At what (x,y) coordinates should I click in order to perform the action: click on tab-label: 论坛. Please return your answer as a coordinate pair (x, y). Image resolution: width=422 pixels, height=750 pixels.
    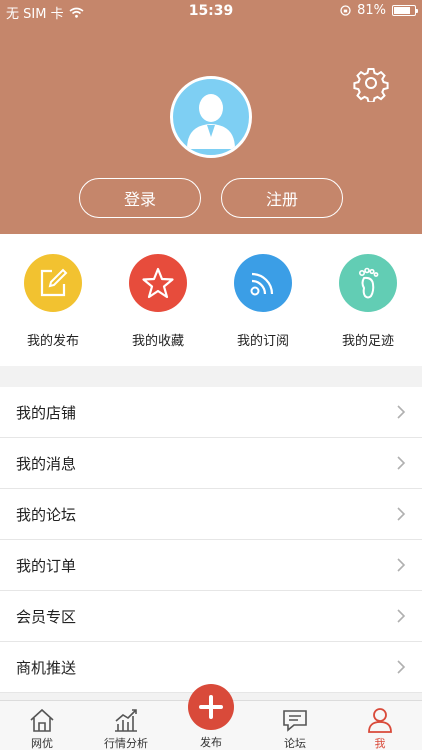
    Looking at the image, I should click on (295, 743).